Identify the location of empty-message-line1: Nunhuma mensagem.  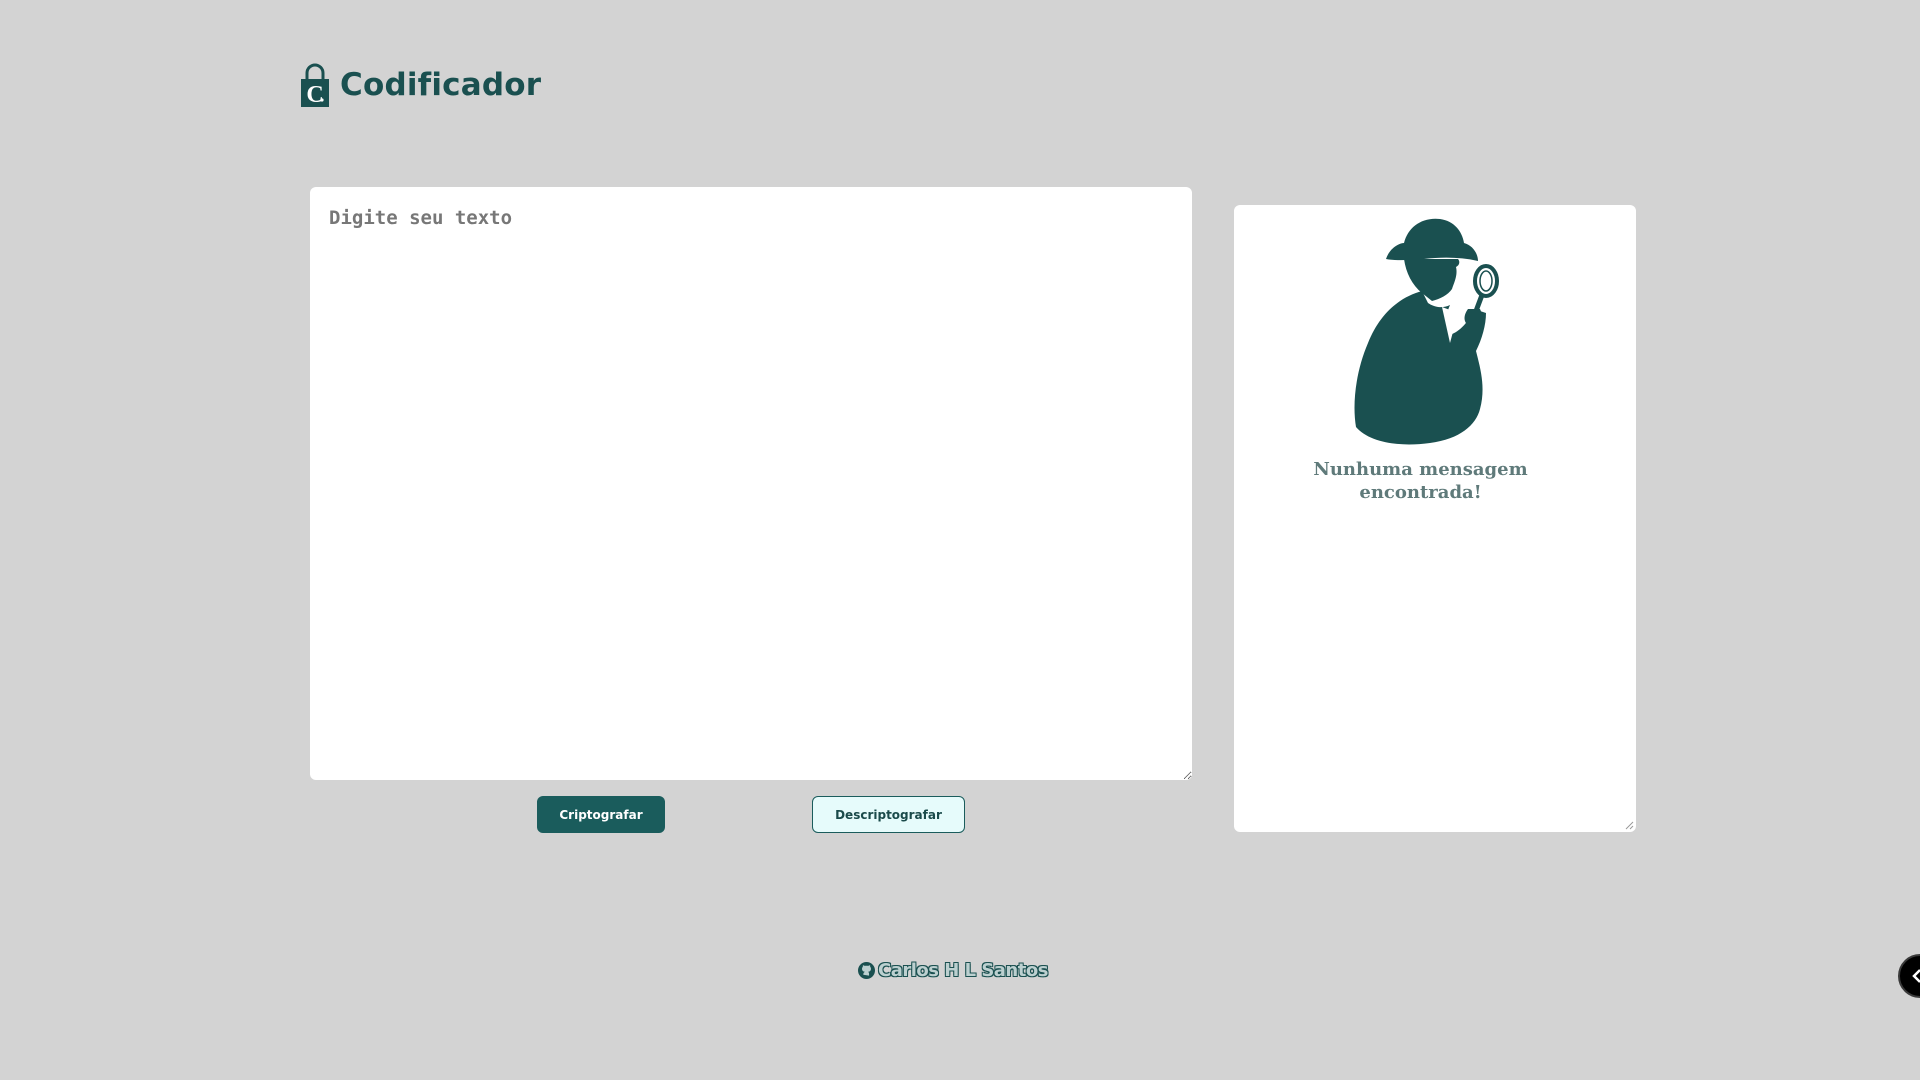
(1420, 469).